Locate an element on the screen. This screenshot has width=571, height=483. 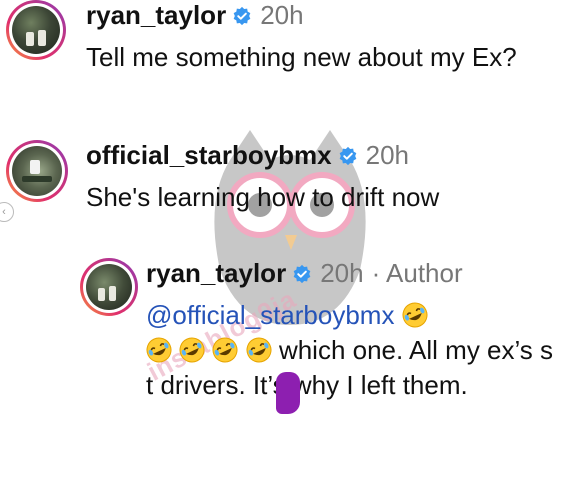
comment-username: ryan_taylor is located at coordinates (156, 15).